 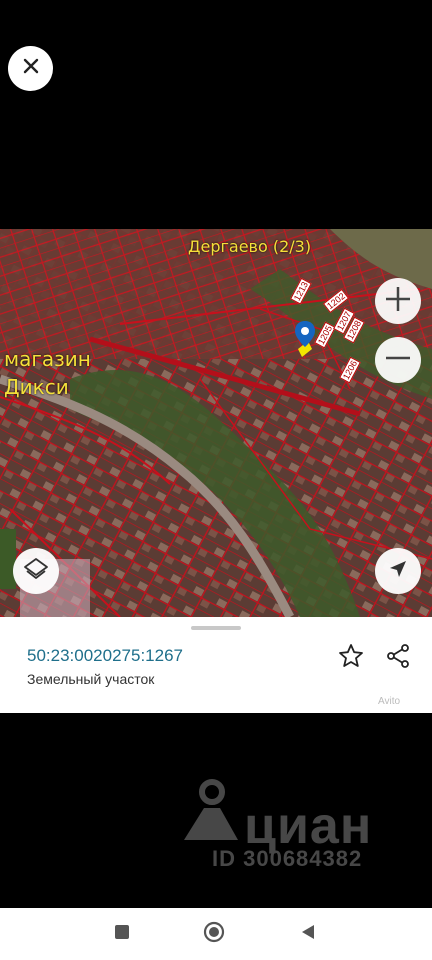 I want to click on share-button, so click(x=398, y=658).